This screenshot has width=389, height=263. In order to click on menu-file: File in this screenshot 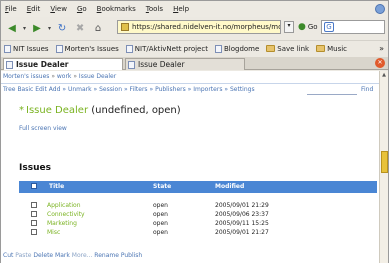, I will do `click(11, 9)`.